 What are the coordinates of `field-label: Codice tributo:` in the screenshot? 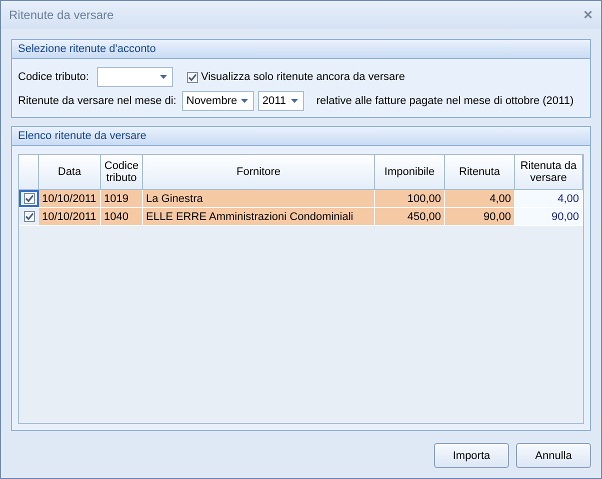 It's located at (53, 77).